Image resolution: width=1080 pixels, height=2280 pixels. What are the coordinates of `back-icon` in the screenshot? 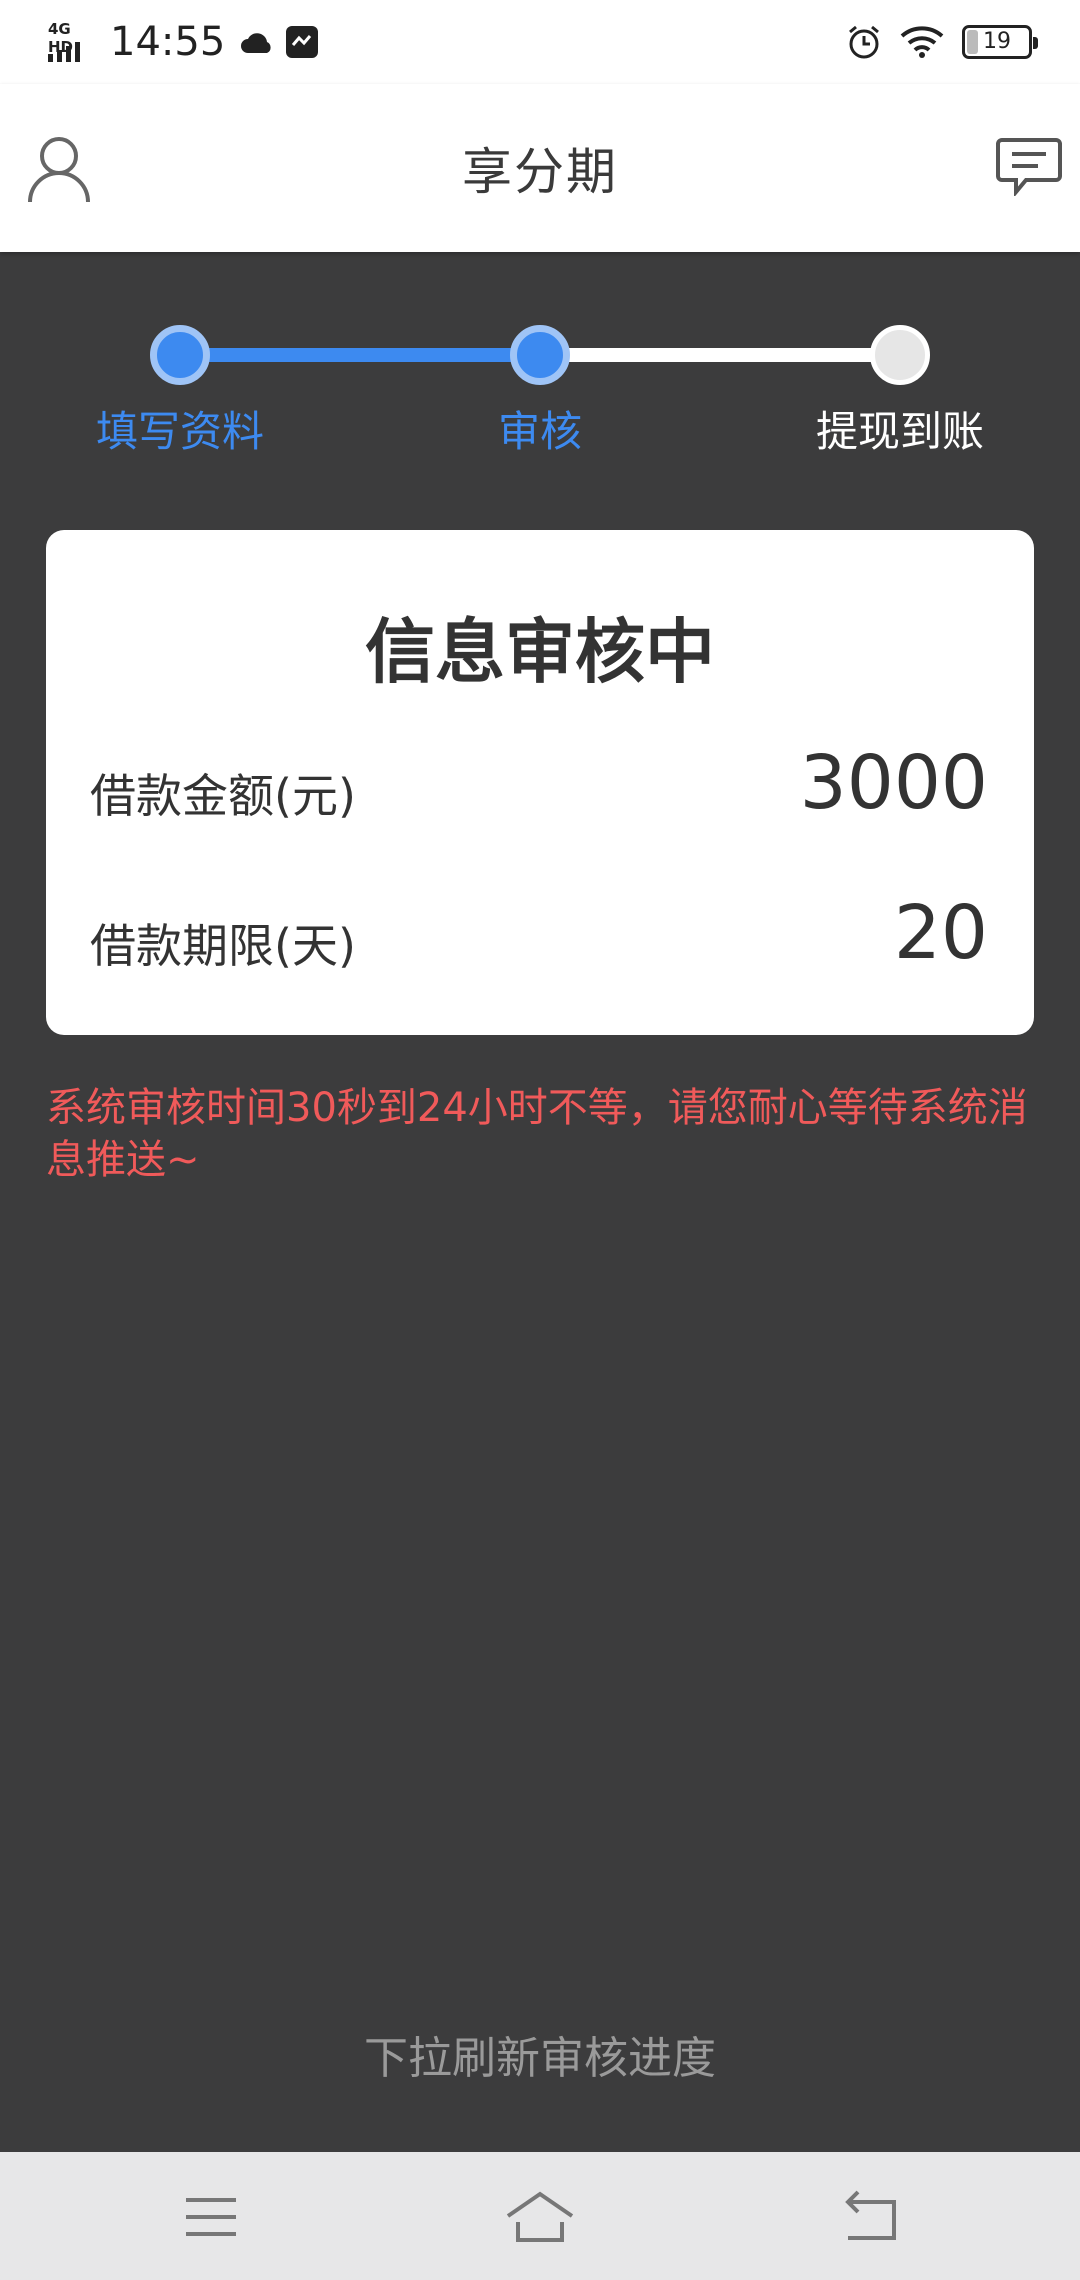 It's located at (870, 2215).